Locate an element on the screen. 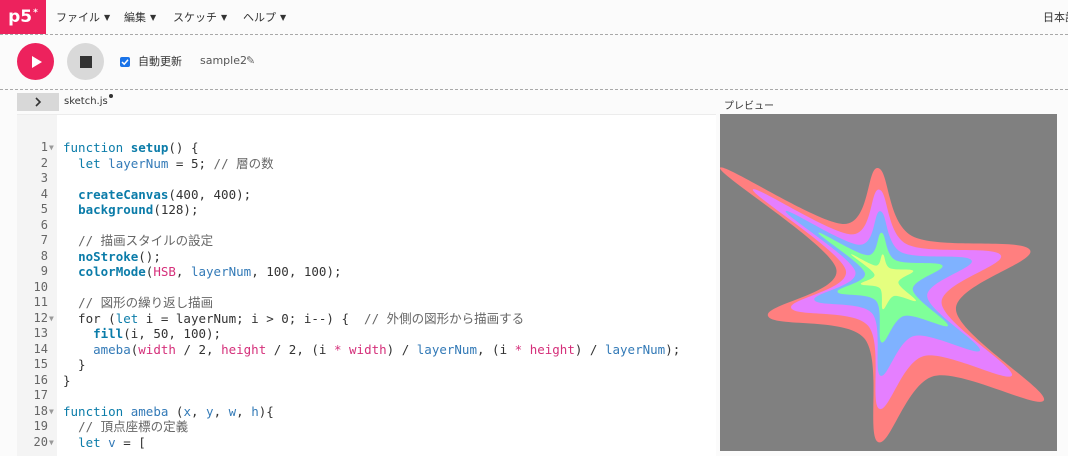  line-number: 14 is located at coordinates (40, 348).